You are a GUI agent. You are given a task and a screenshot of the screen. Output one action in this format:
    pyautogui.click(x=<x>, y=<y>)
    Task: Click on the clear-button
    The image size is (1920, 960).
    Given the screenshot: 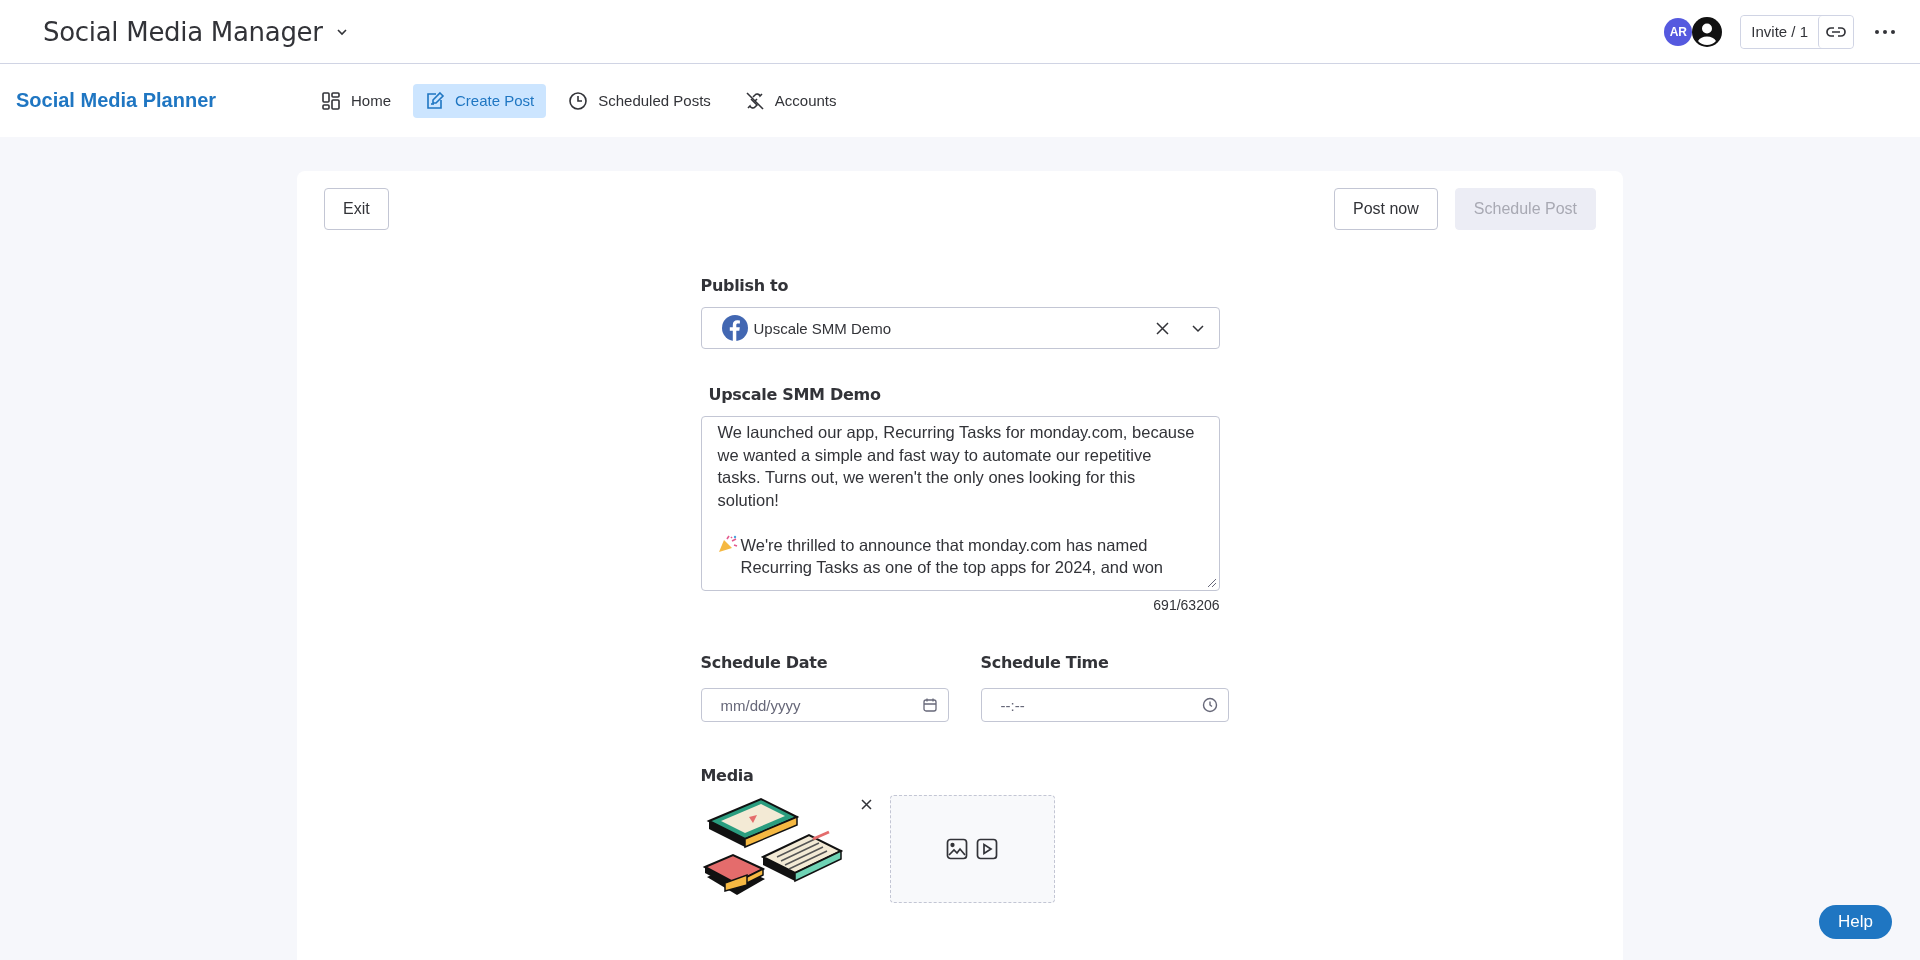 What is the action you would take?
    pyautogui.click(x=1162, y=328)
    